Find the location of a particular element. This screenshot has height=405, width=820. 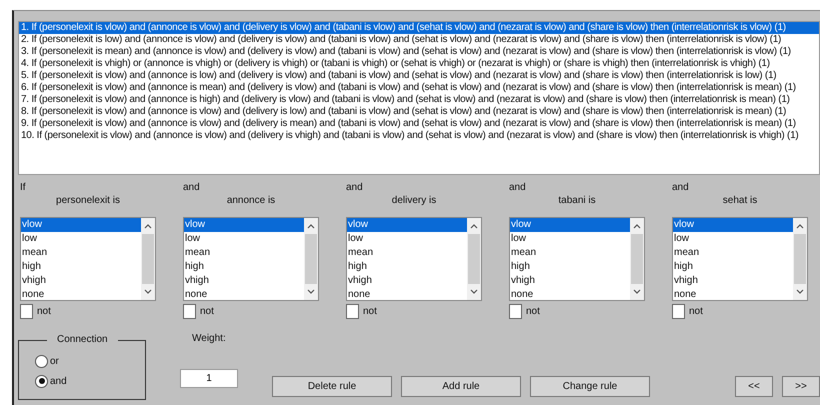

rule-item: 6. If (personelexit is vlow) and (annonce is mean) and (delivery is vlow) and (tabani is vlow) and (sehat is vlow) and (nezarat is vlow) and (share is vlow) then (interrelationrisk is mean) (1) is located at coordinates (419, 88).